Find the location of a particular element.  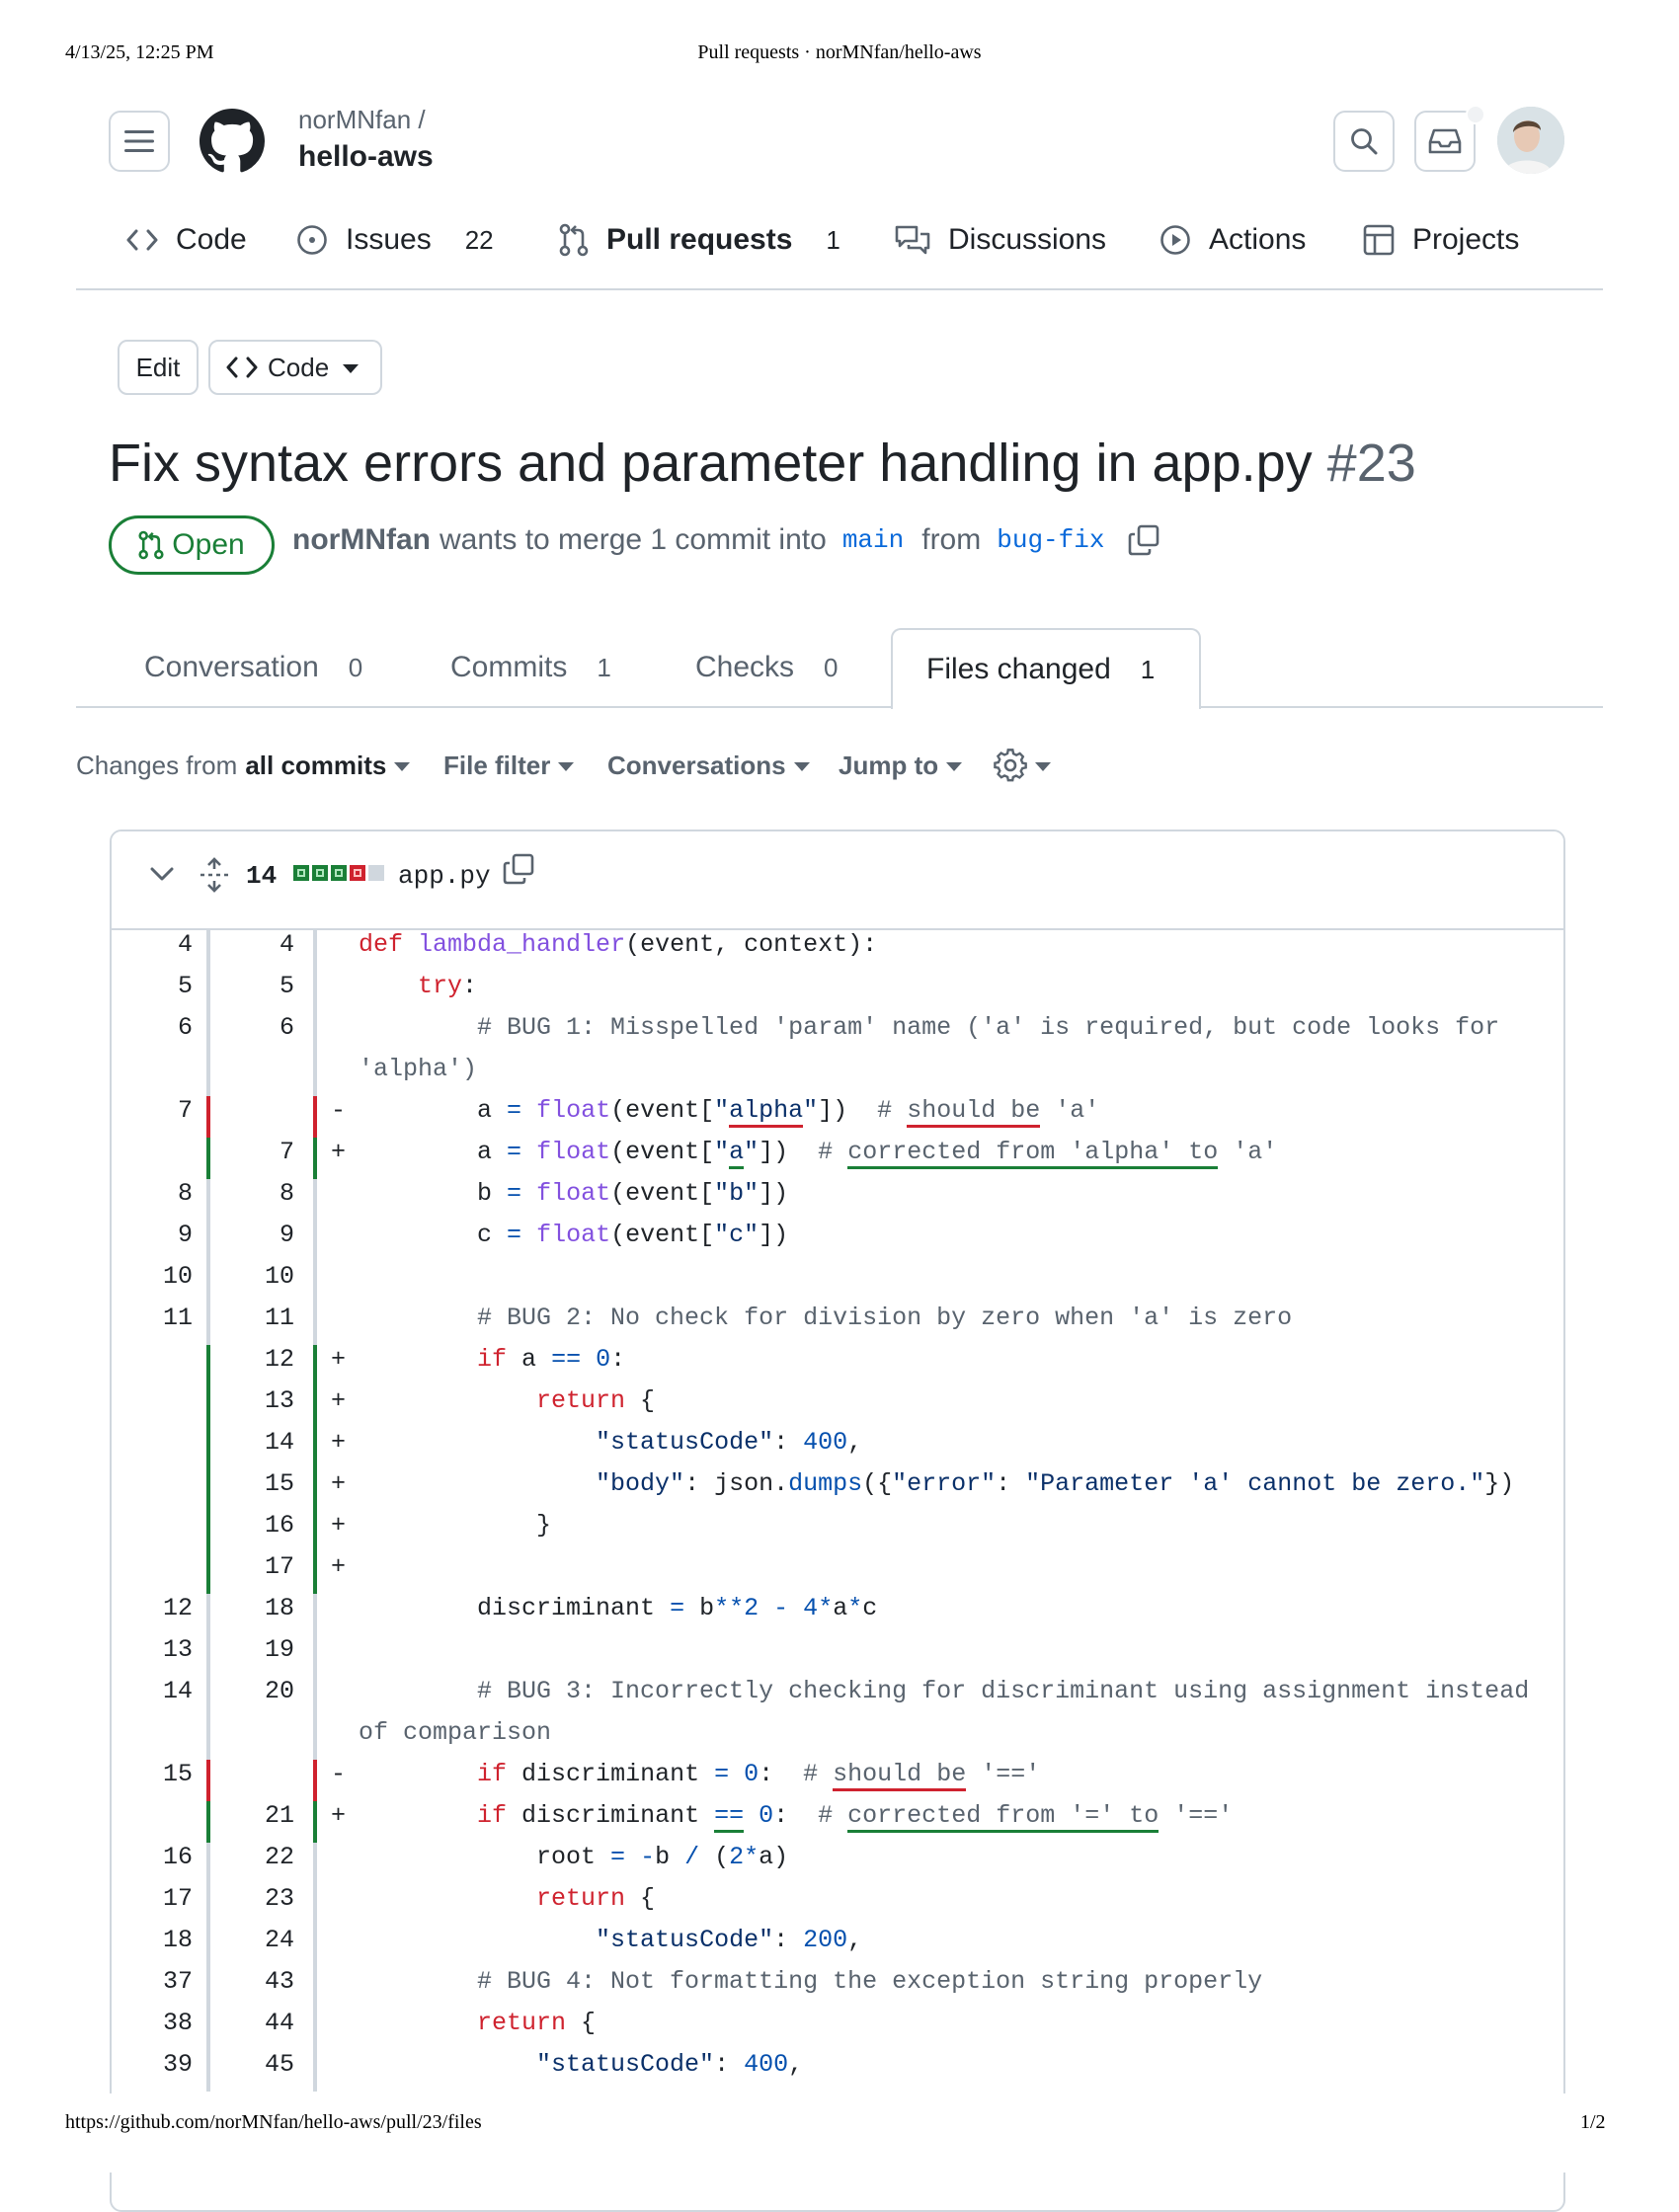

repo-owner-link: norMNfan / is located at coordinates (362, 120).